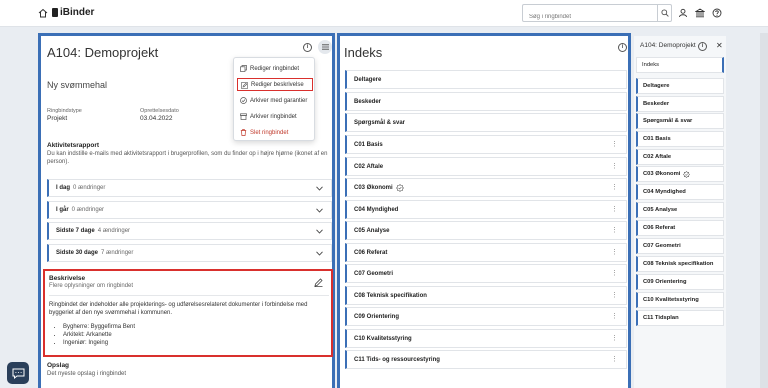 This screenshot has width=768, height=388. I want to click on index-row-c07: C07 Geometri ⋮, so click(486, 273).